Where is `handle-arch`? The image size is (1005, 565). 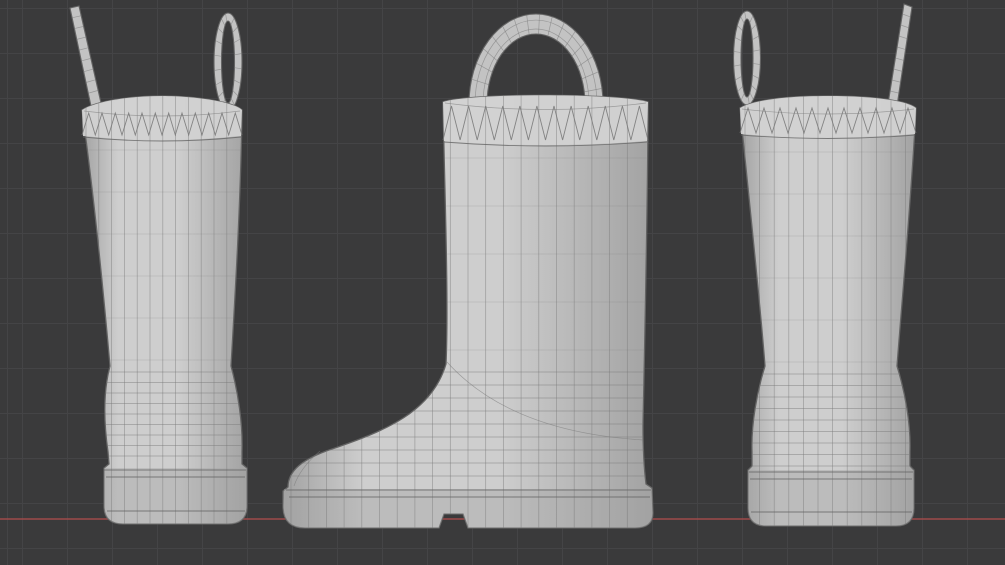
handle-arch is located at coordinates (536, 59).